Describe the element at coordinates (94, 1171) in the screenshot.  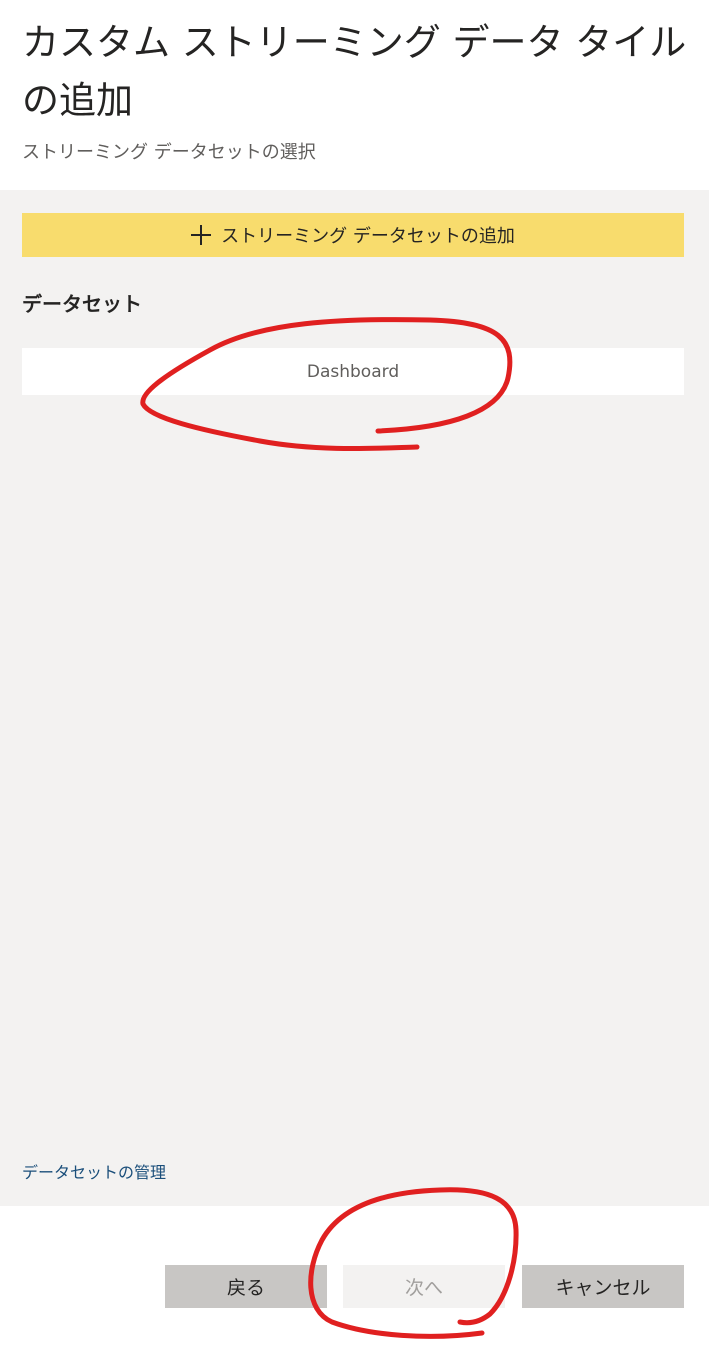
I see `manage-datasets-link: データセットの管理` at that location.